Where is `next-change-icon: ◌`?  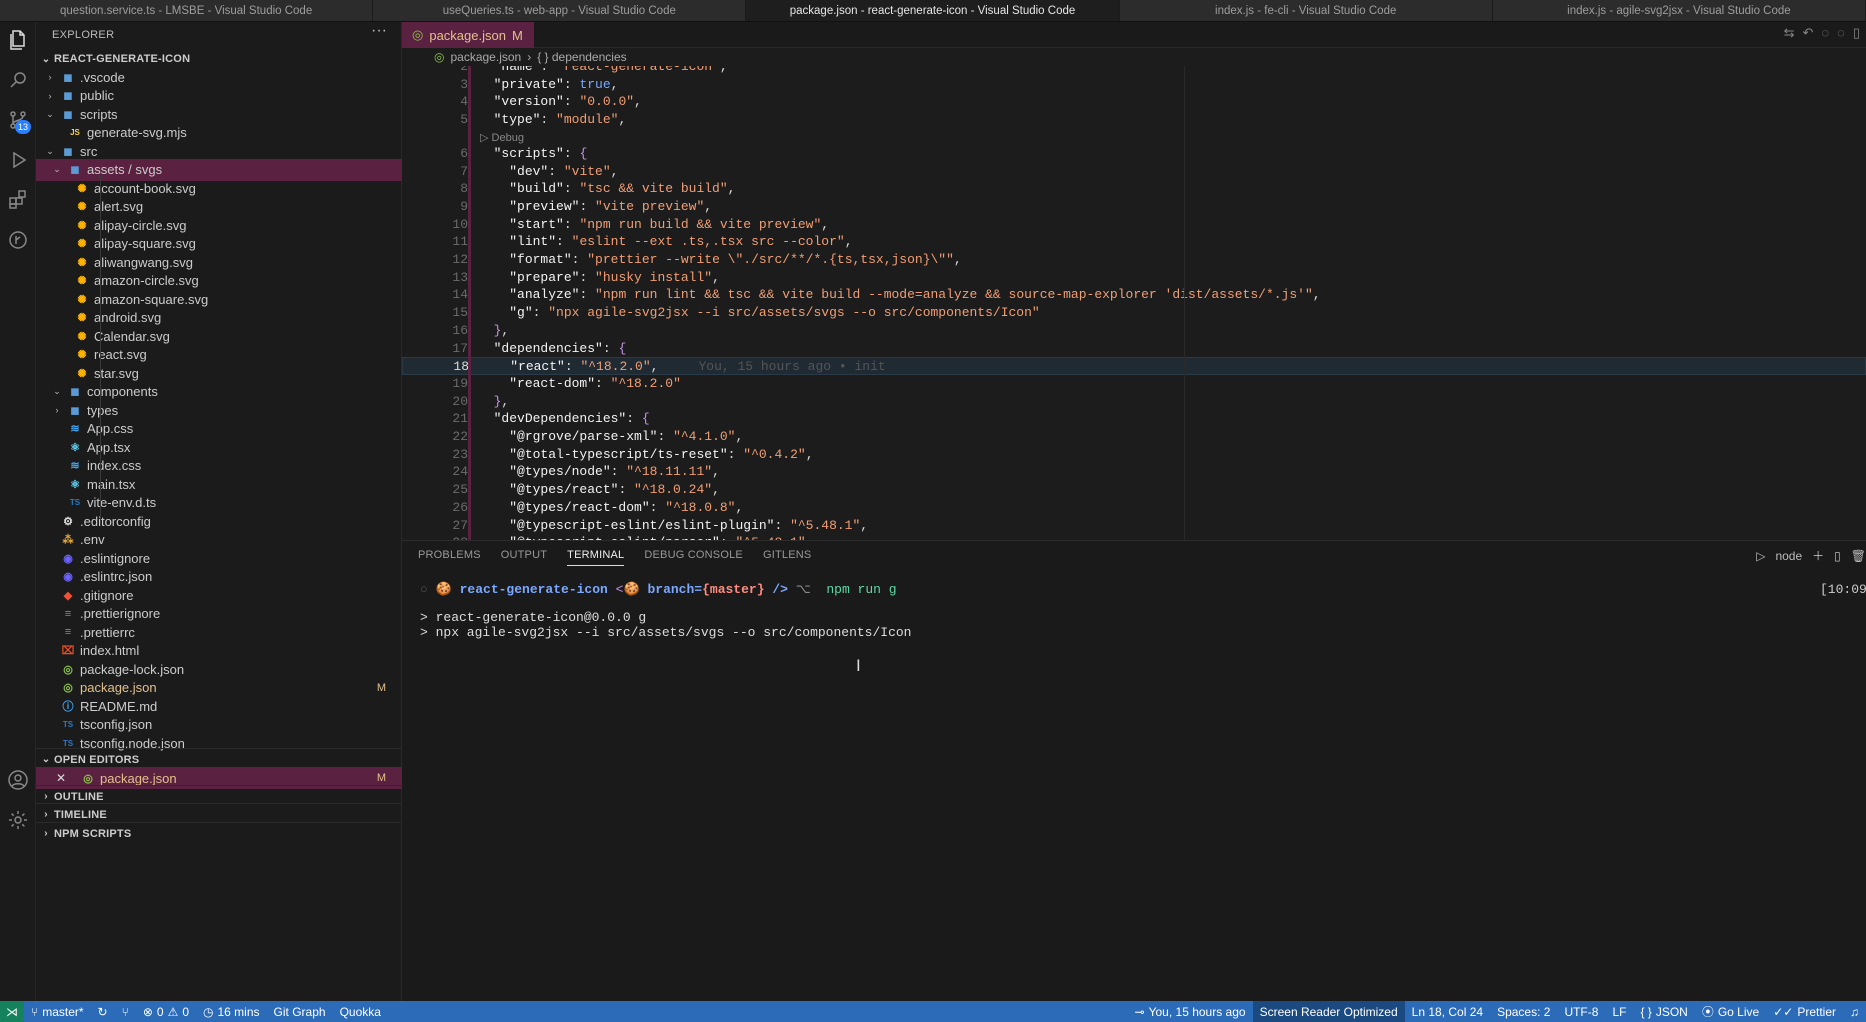 next-change-icon: ◌ is located at coordinates (1841, 33).